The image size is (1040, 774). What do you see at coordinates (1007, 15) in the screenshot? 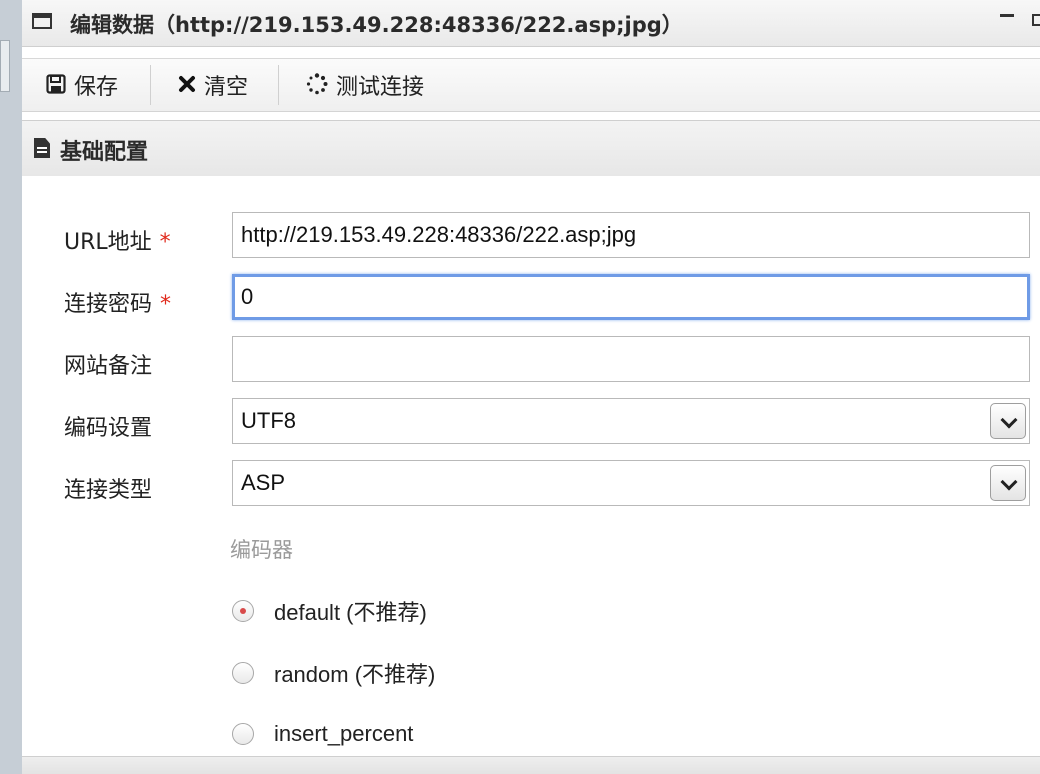
I see `minimize-icon` at bounding box center [1007, 15].